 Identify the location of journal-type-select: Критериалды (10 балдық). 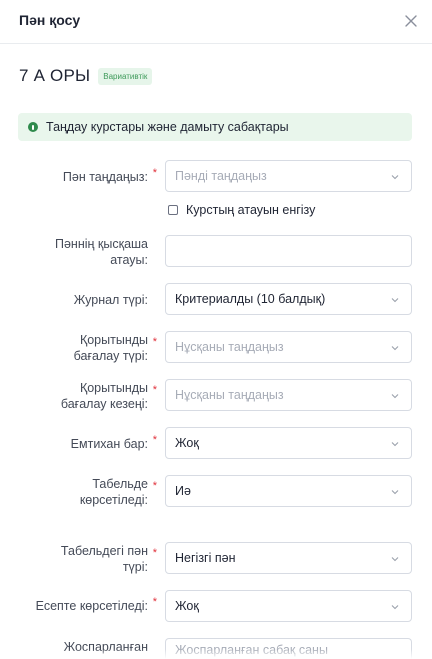
(288, 299).